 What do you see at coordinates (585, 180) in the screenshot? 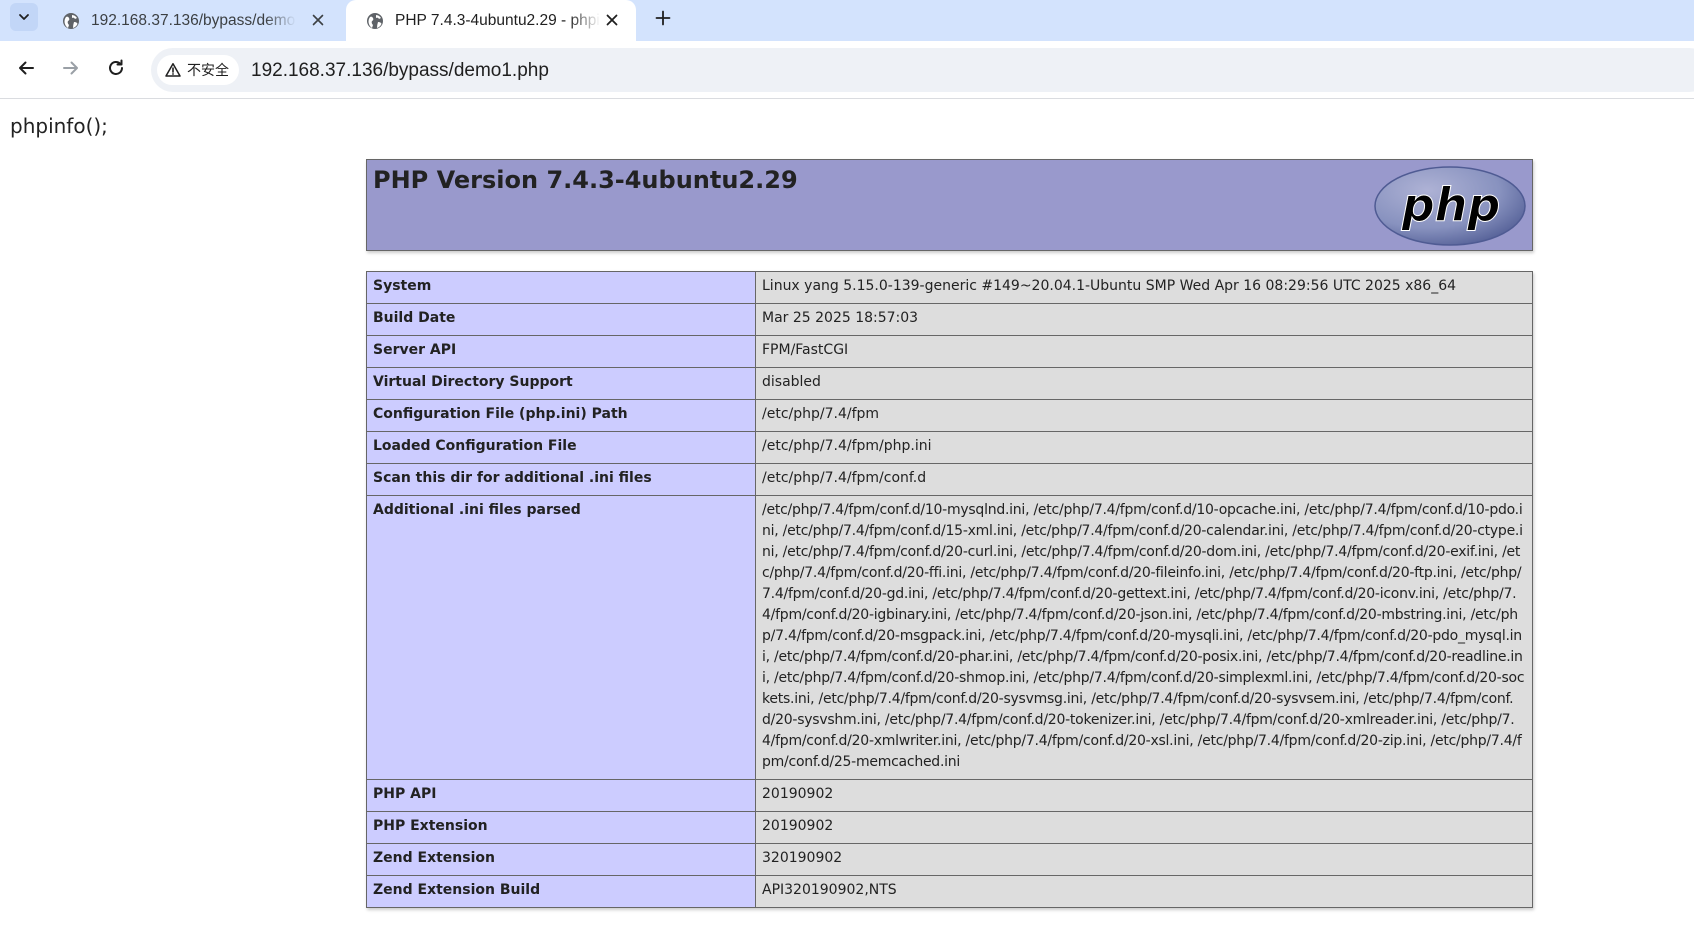
I see `page-title: PHP Version 7.4.3-4ubuntu2.29` at bounding box center [585, 180].